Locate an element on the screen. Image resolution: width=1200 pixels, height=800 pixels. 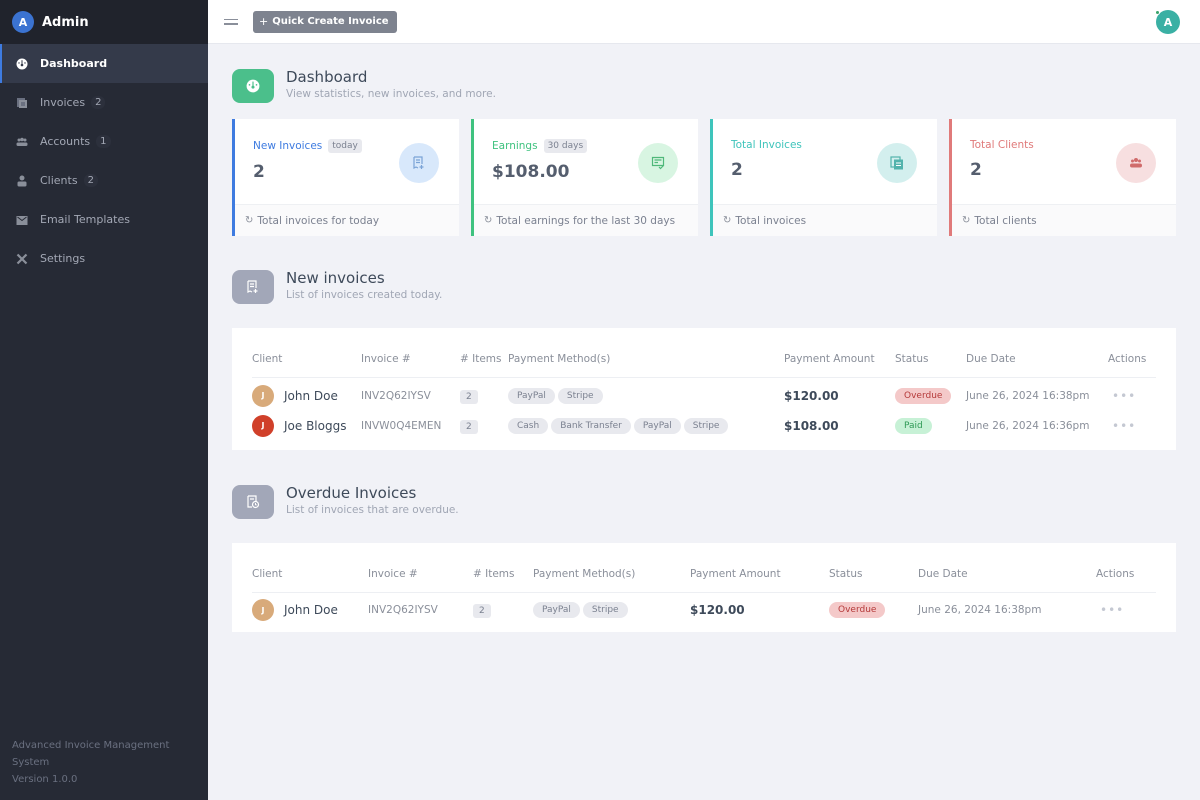
brand: A Admin is located at coordinates (104, 22).